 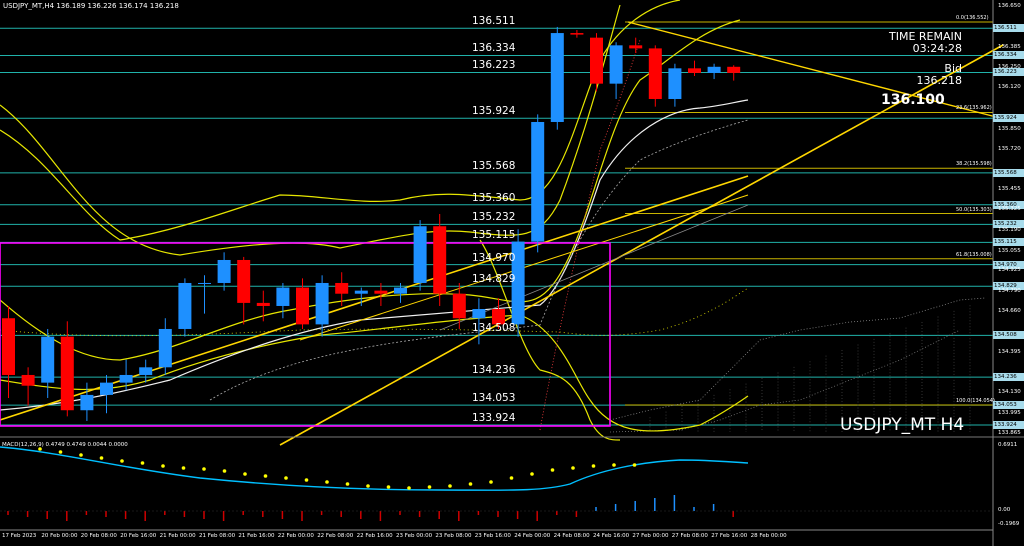 What do you see at coordinates (494, 279) in the screenshot?
I see `price-level-label: 134.829` at bounding box center [494, 279].